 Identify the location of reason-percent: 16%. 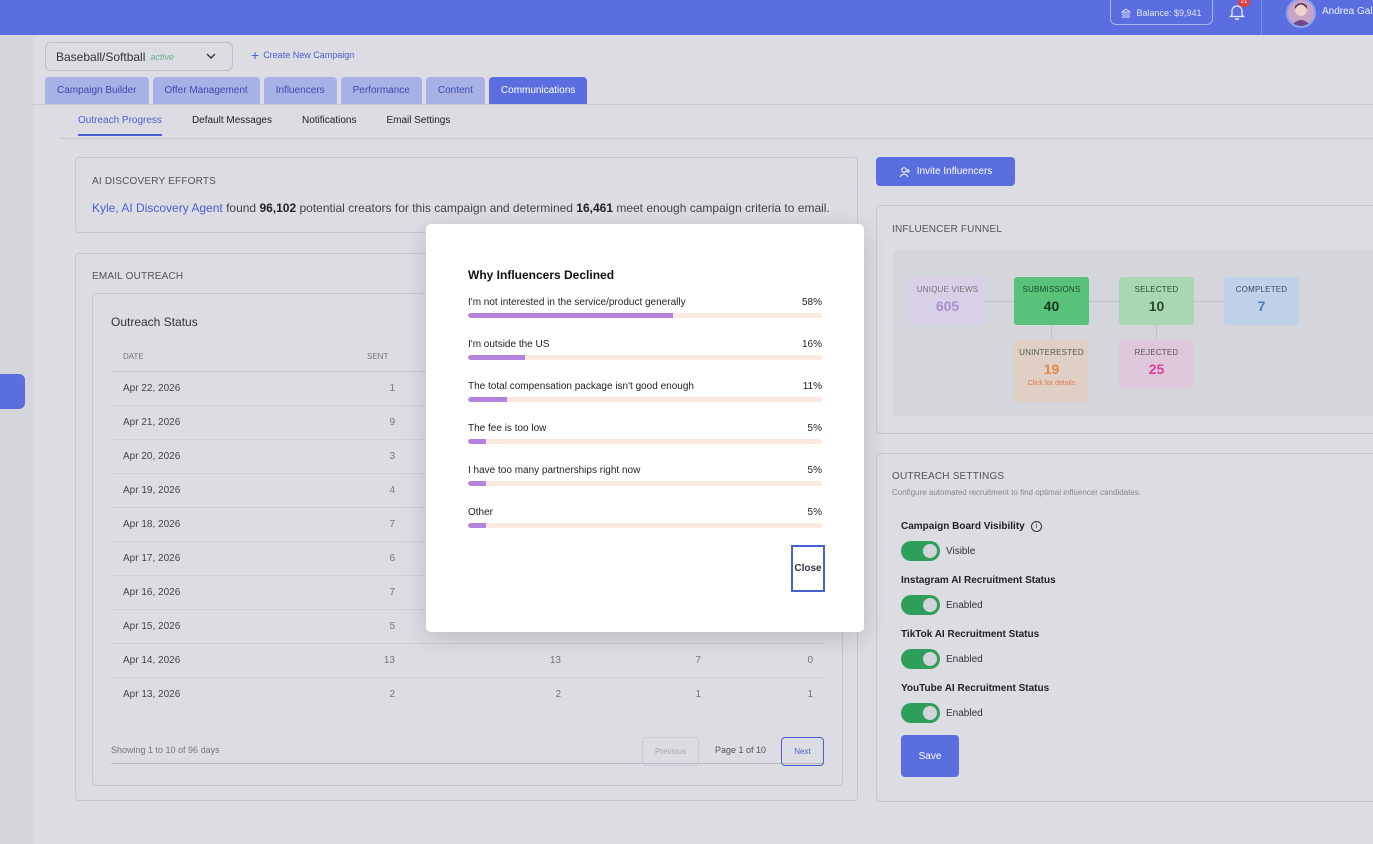
(811, 344).